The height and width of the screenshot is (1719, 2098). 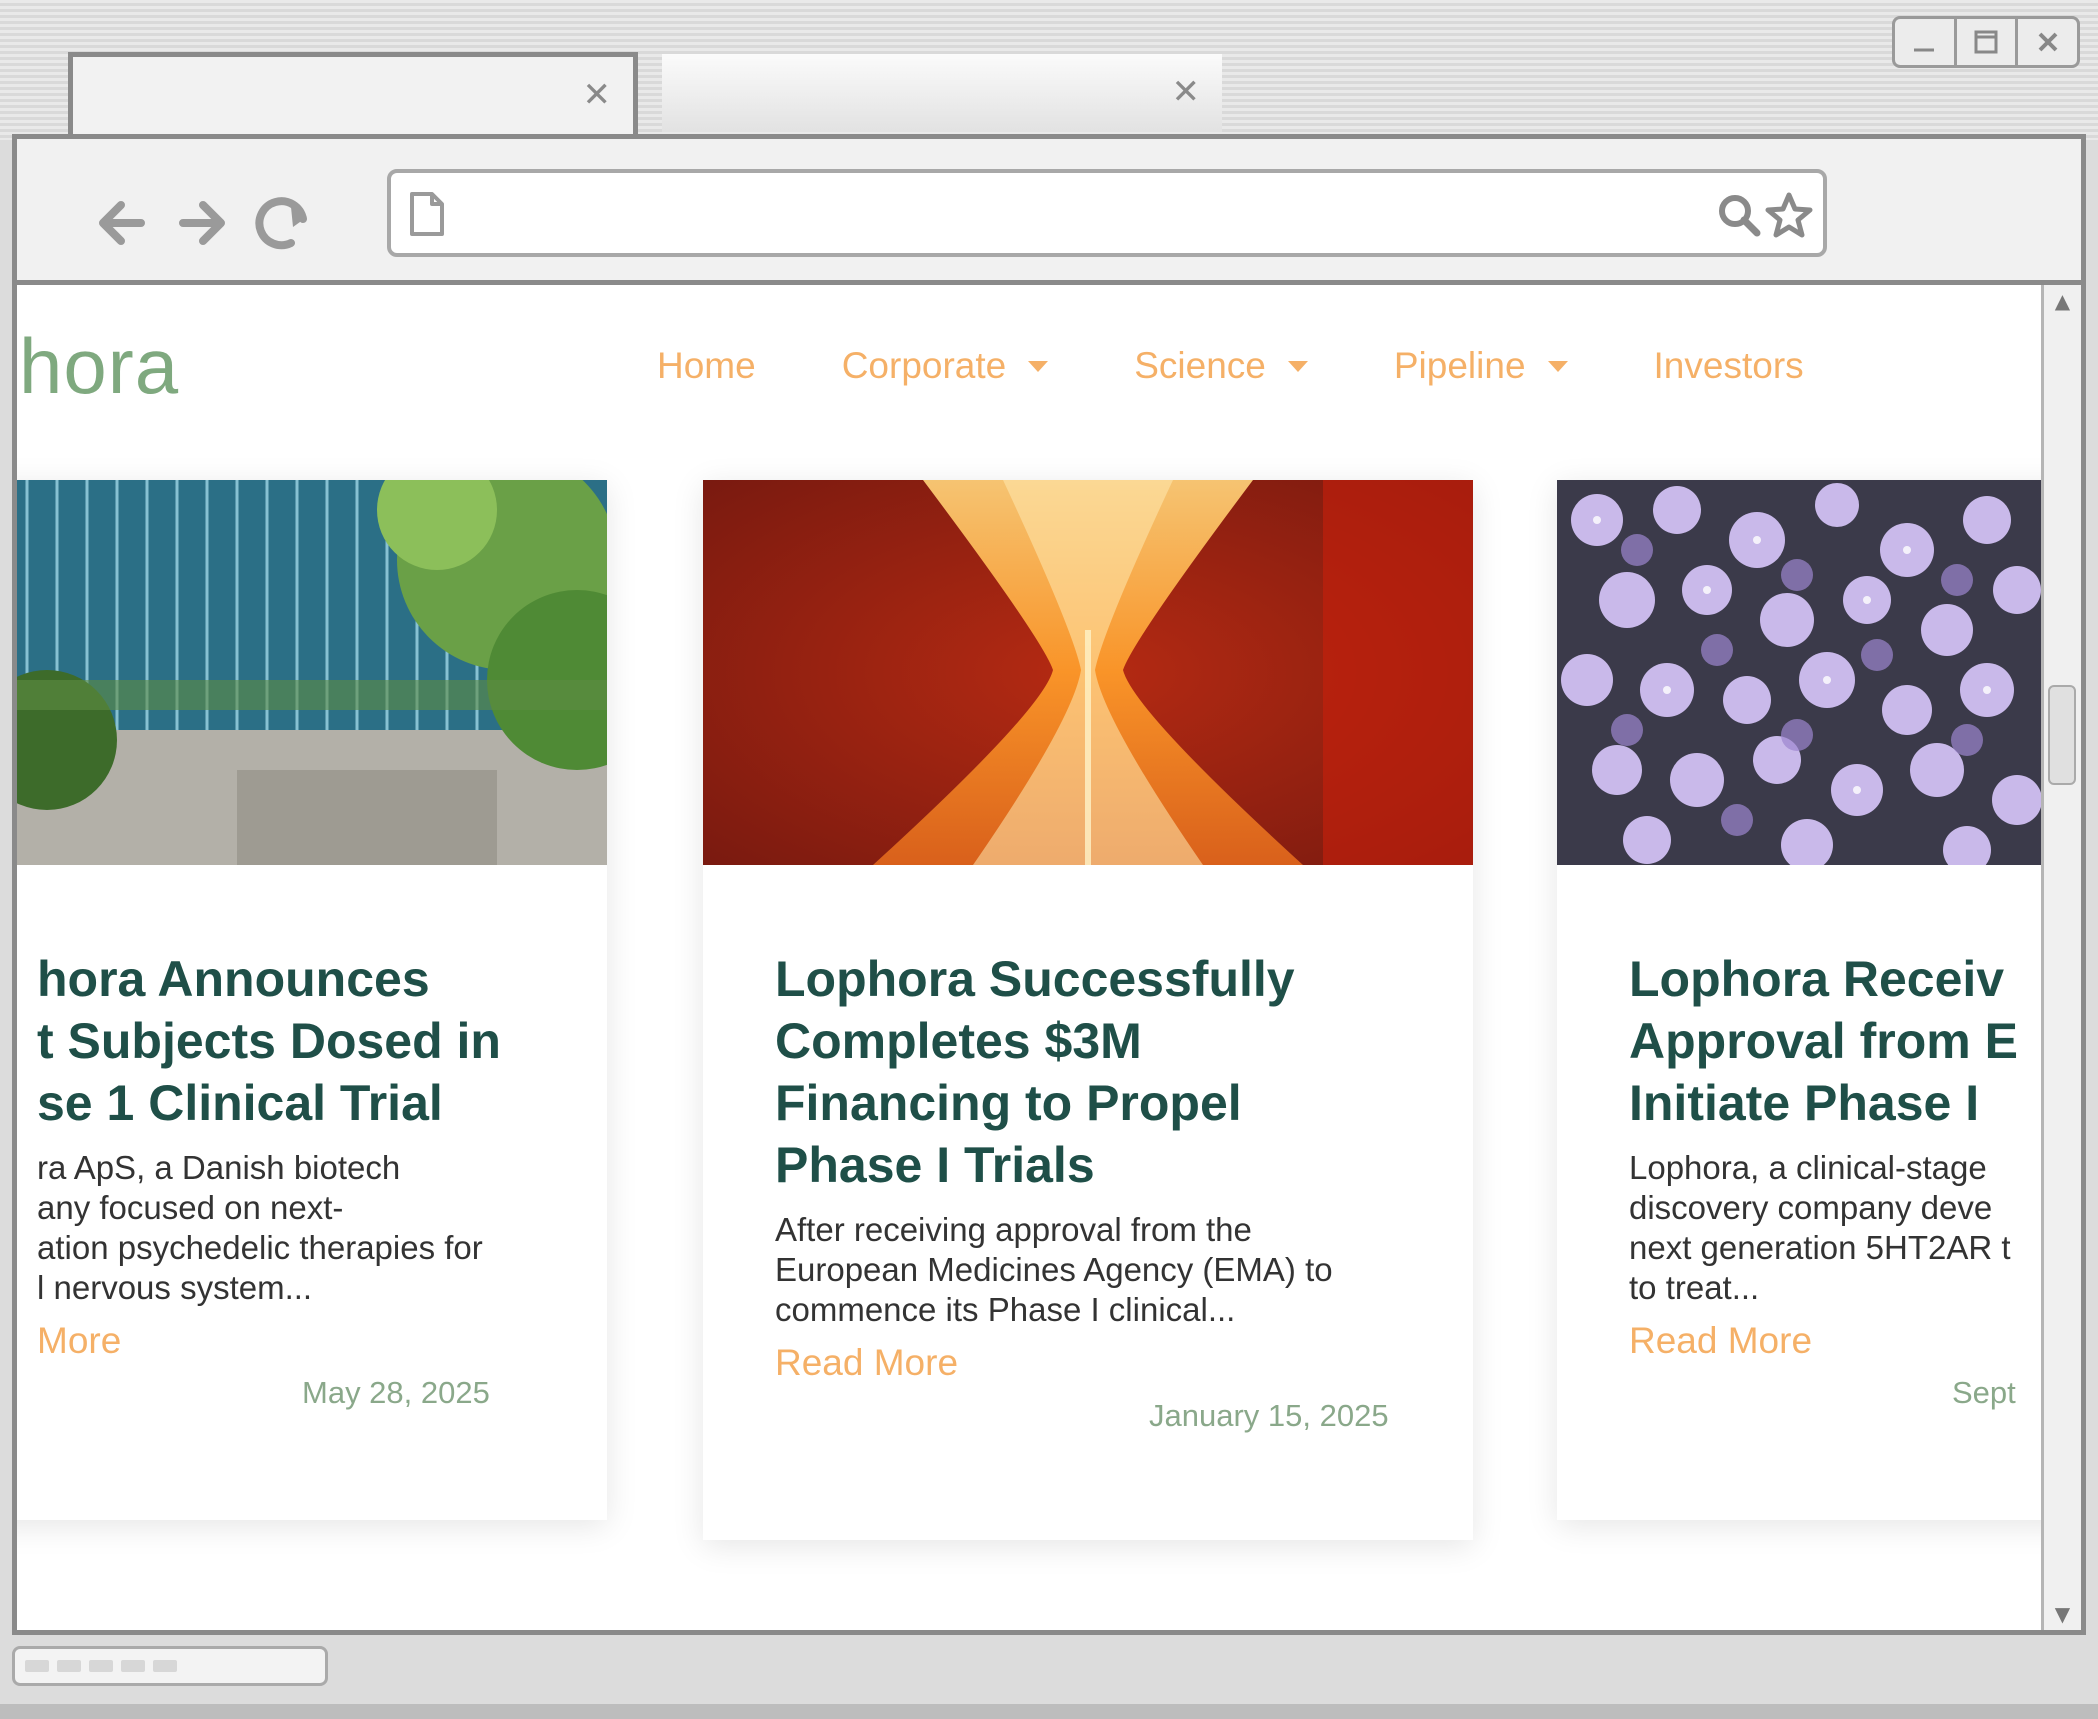 I want to click on card-date: January 15, 2025, so click(x=1269, y=1415).